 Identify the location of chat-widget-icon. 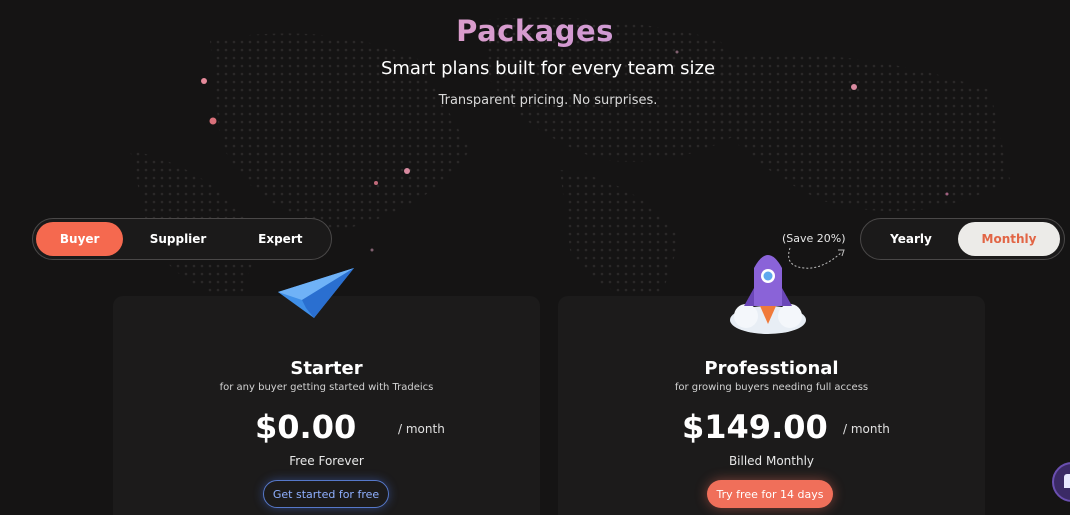
(1061, 482).